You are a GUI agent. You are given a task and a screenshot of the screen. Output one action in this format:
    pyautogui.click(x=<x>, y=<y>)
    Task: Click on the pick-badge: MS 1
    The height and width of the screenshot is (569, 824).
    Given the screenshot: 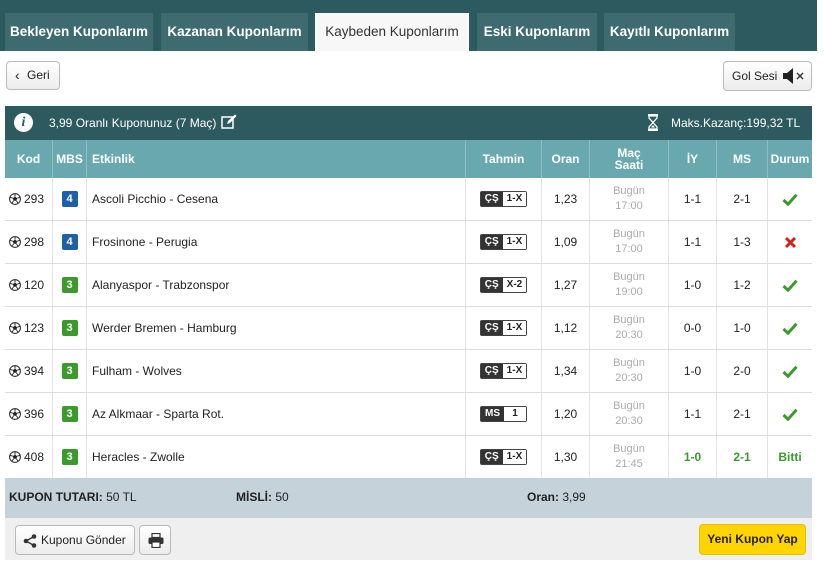 What is the action you would take?
    pyautogui.click(x=503, y=414)
    